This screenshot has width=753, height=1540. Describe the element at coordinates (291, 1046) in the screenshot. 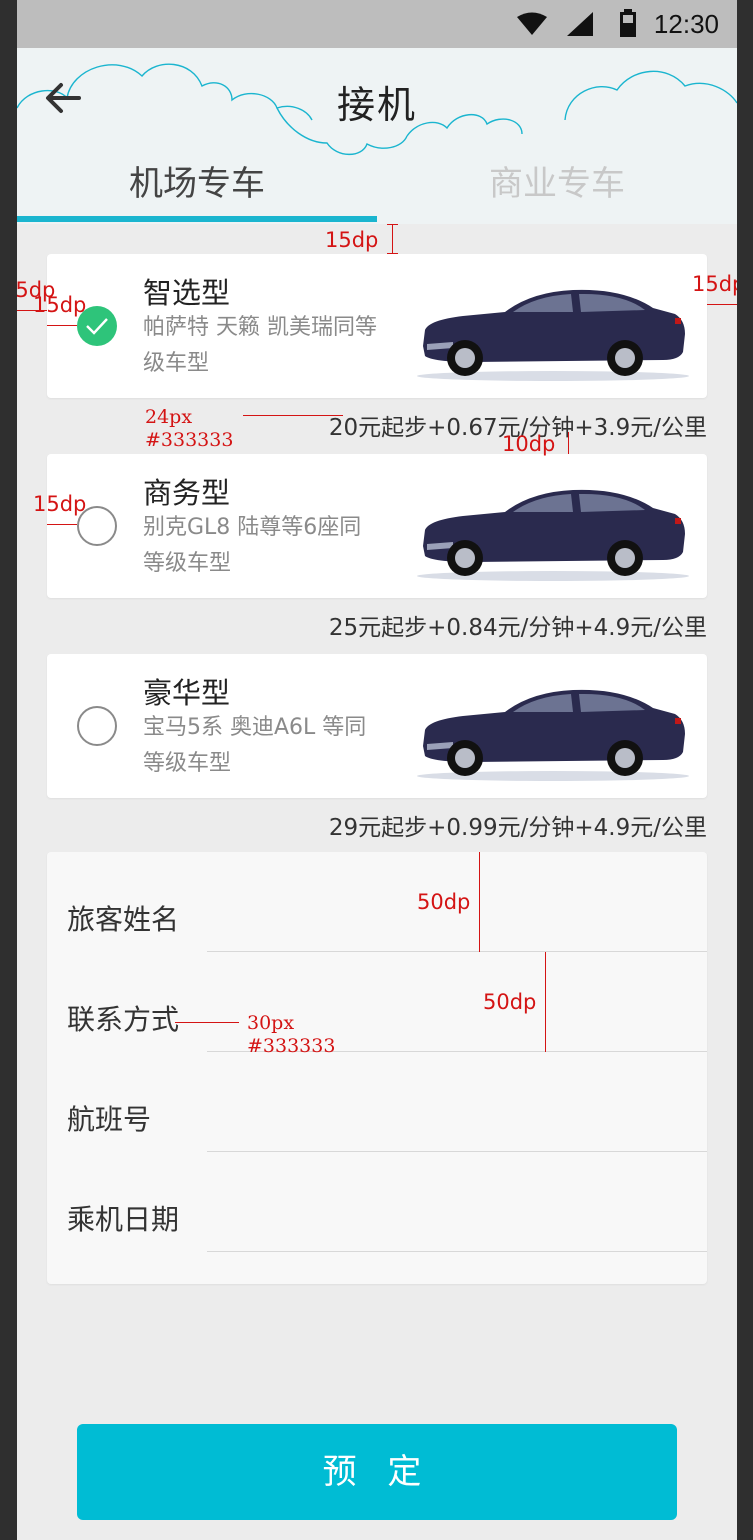

I see `annotation-label-color: #333333` at that location.